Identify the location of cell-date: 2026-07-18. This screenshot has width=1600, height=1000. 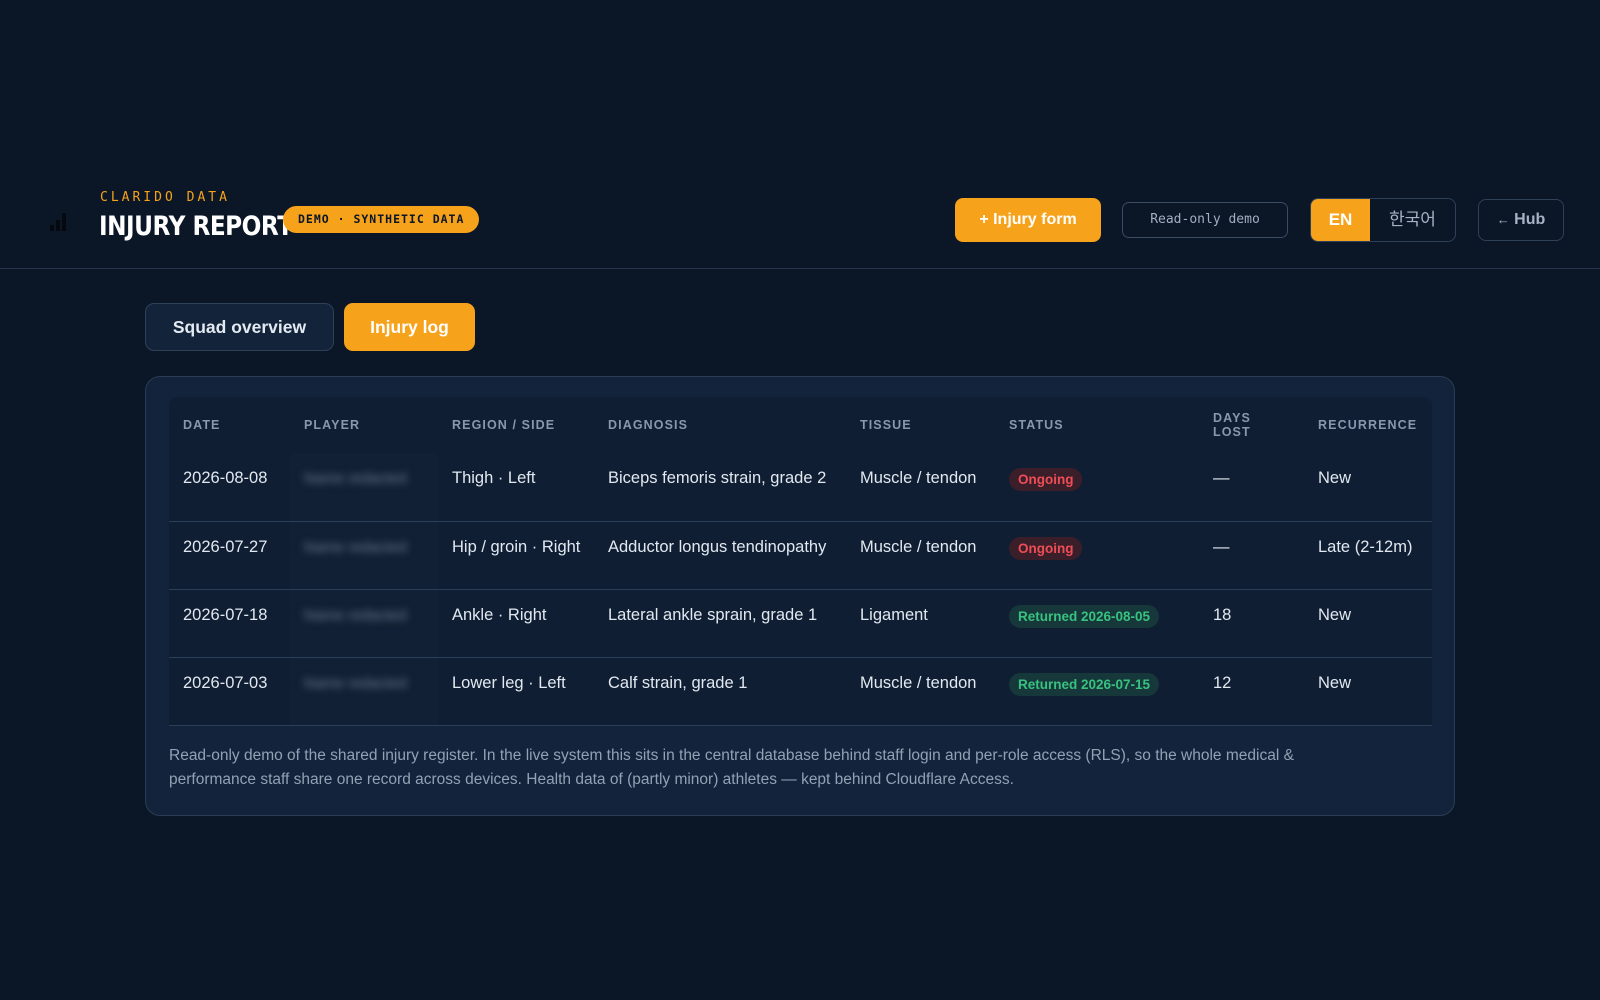
(229, 623).